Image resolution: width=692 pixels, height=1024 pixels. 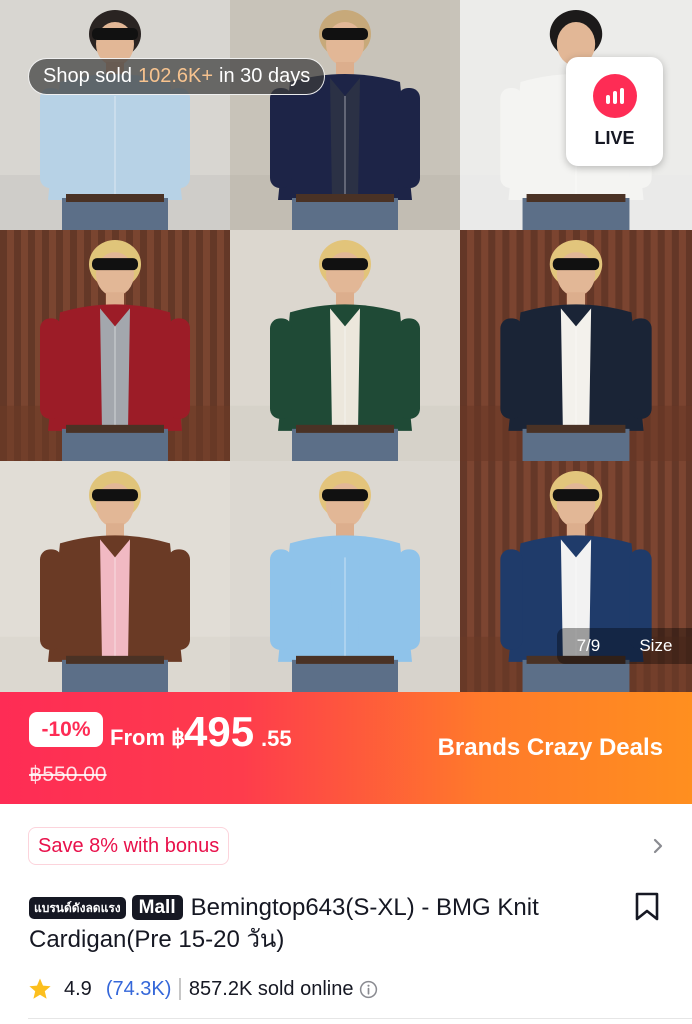 What do you see at coordinates (368, 989) in the screenshot?
I see `info-icon` at bounding box center [368, 989].